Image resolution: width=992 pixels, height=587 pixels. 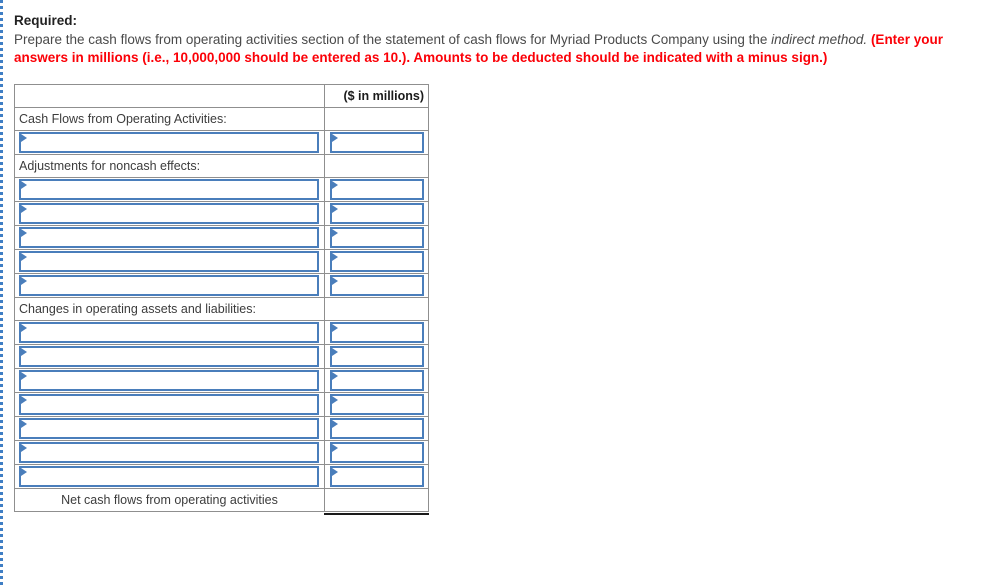 I want to click on required-heading: Required:, so click(x=46, y=20).